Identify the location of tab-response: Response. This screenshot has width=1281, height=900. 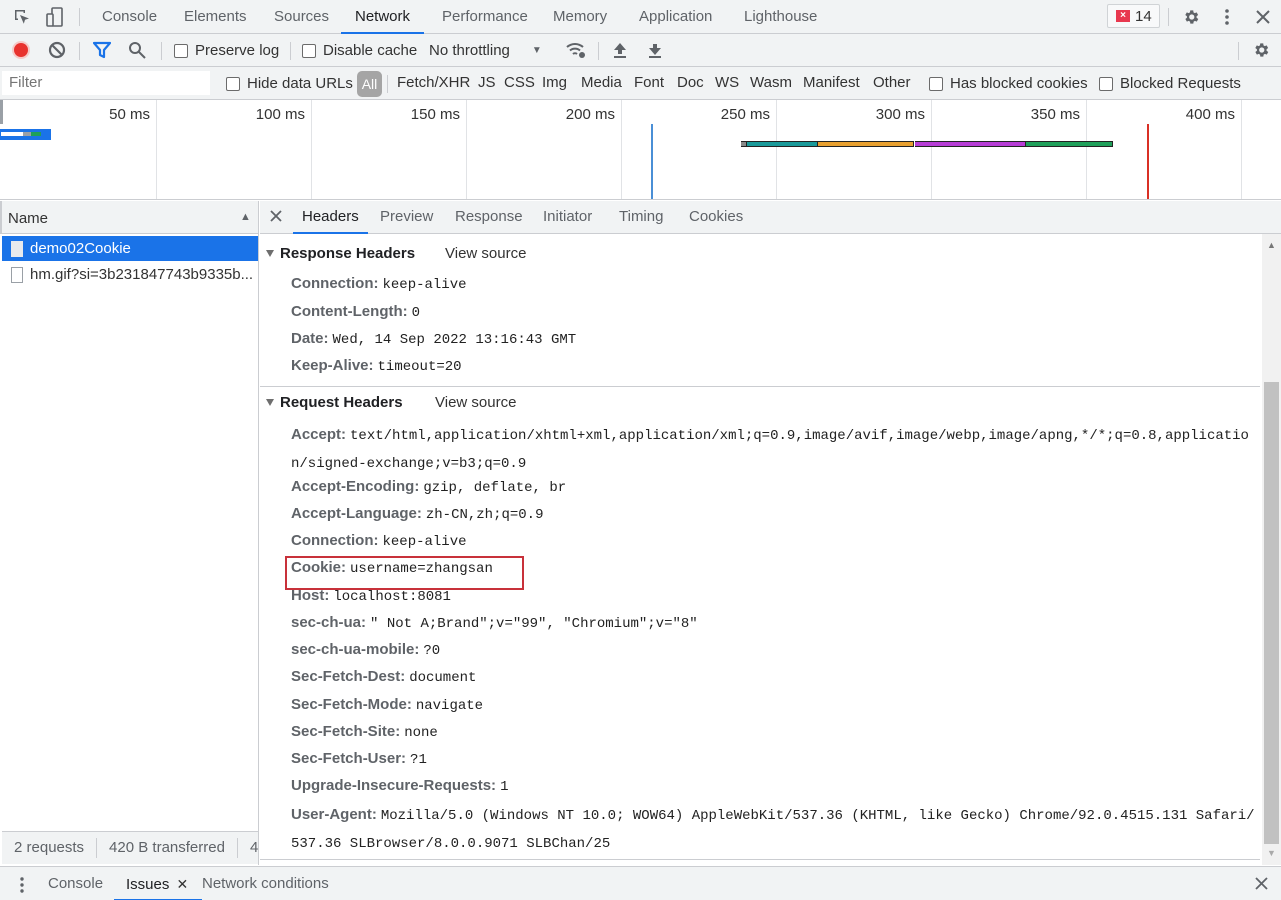
(489, 217).